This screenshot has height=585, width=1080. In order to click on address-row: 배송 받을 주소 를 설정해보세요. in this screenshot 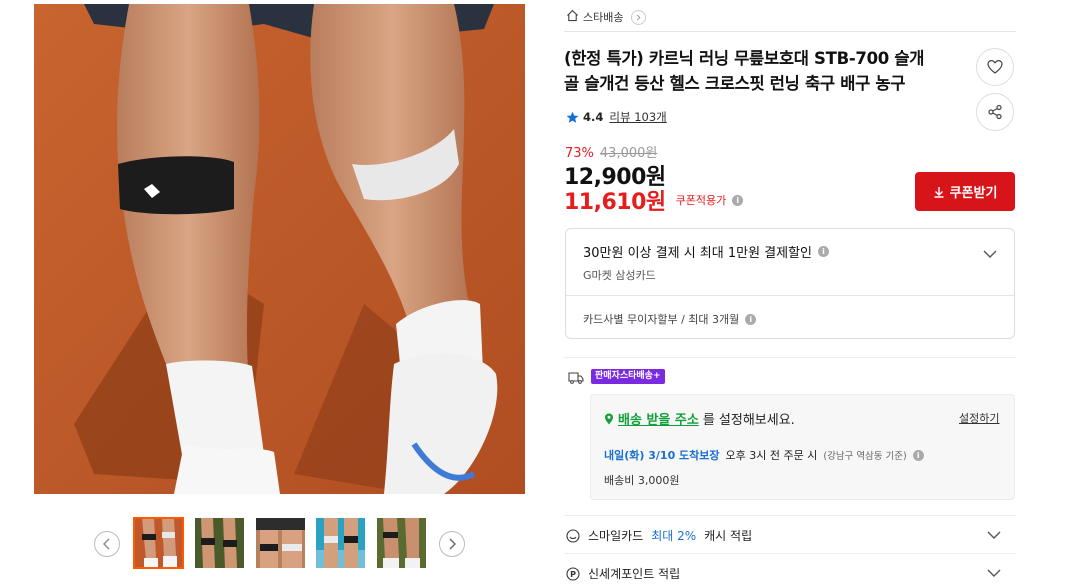, I will do `click(699, 418)`.